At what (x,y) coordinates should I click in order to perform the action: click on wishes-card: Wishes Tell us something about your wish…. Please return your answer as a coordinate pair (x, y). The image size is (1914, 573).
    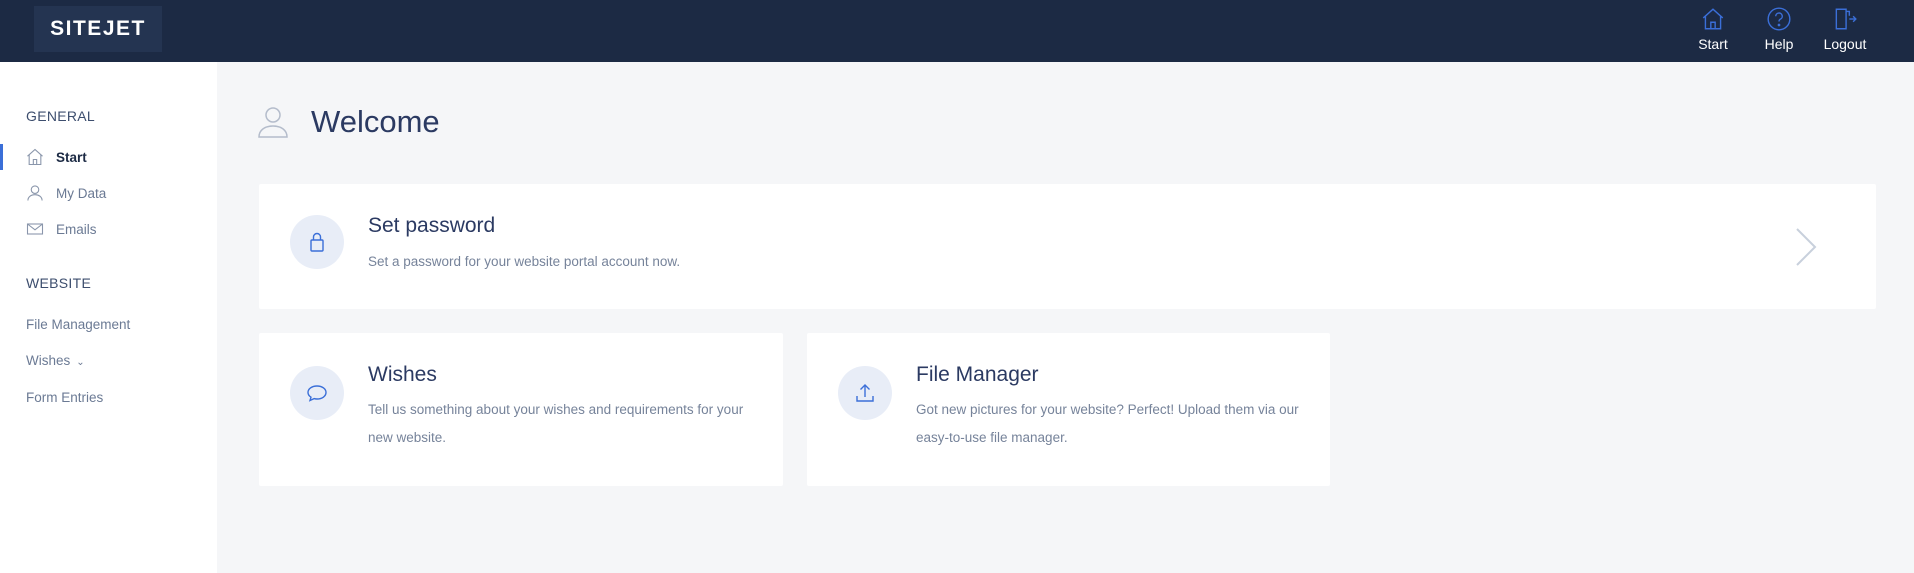
    Looking at the image, I should click on (521, 409).